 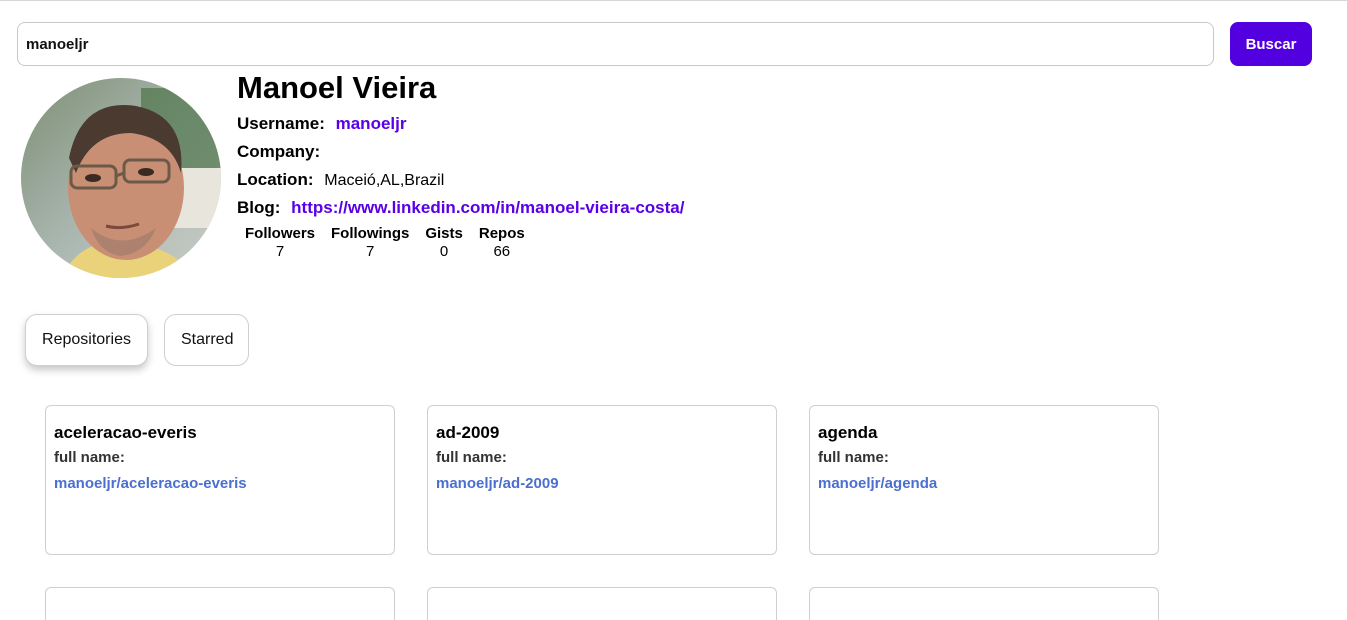 I want to click on stat-value: 66, so click(x=502, y=251).